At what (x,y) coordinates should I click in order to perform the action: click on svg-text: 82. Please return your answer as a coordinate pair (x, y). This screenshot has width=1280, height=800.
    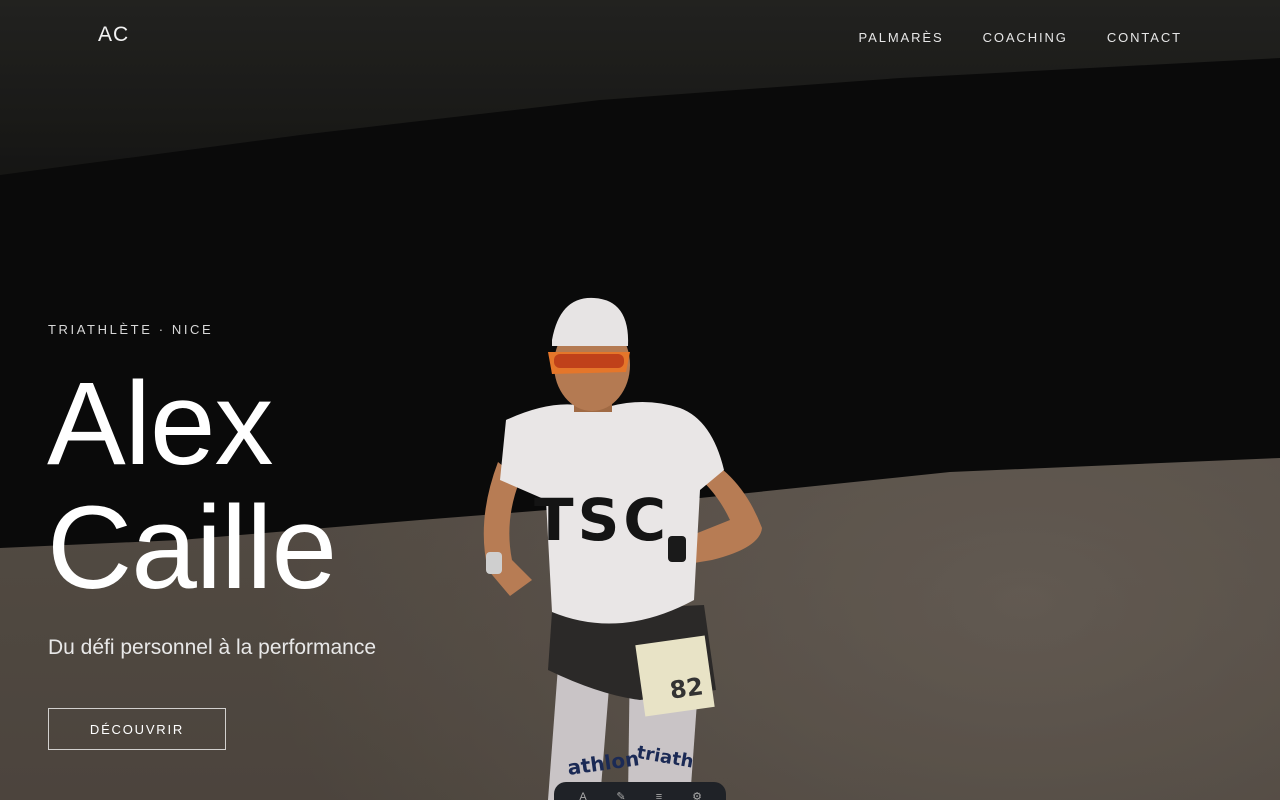
    Looking at the image, I should click on (686, 688).